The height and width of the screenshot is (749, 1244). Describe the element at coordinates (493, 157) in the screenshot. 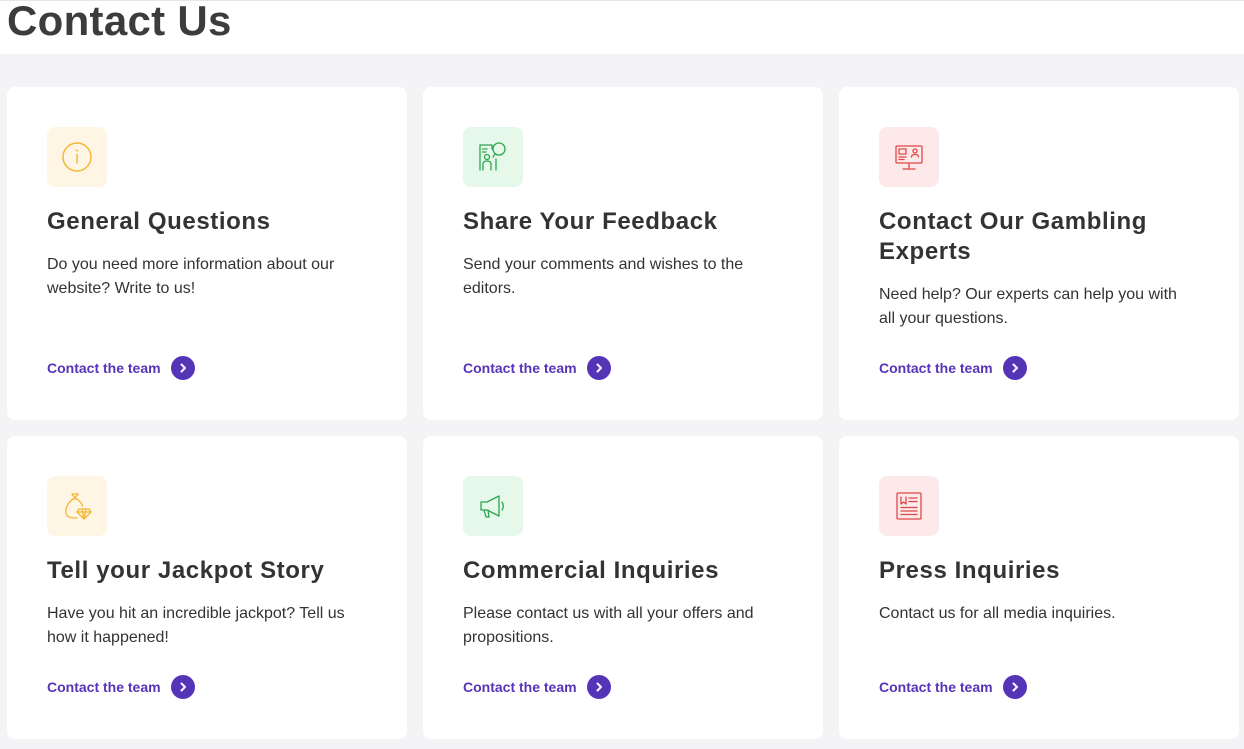

I see `feedback-icon` at that location.